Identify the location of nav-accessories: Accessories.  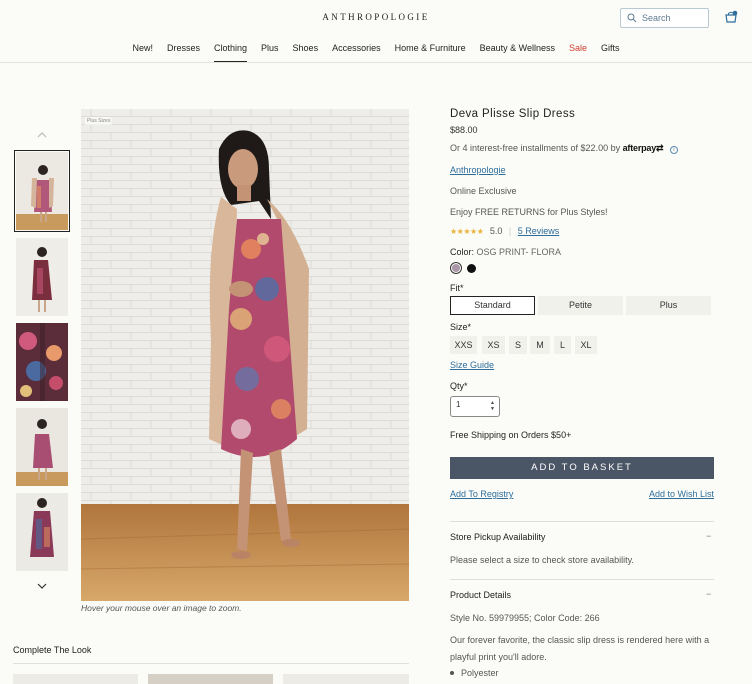
(356, 51).